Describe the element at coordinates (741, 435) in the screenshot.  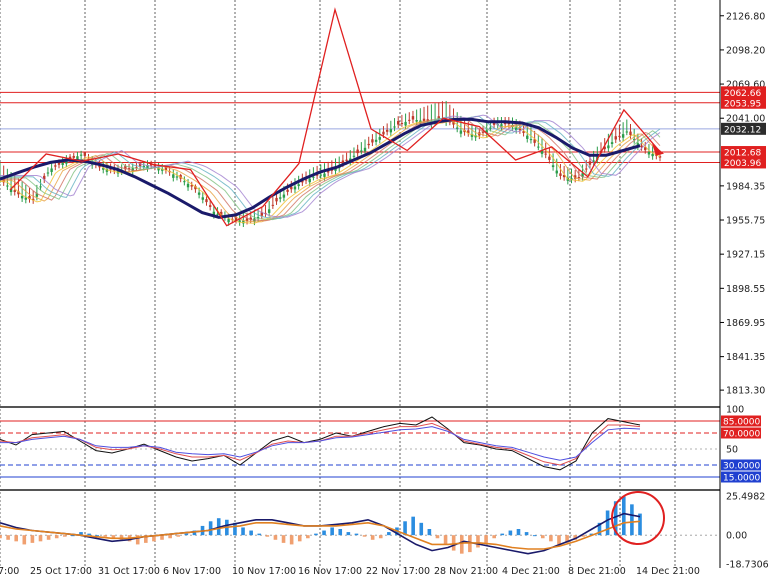
I see `osc-tick-label: 70.0000` at that location.